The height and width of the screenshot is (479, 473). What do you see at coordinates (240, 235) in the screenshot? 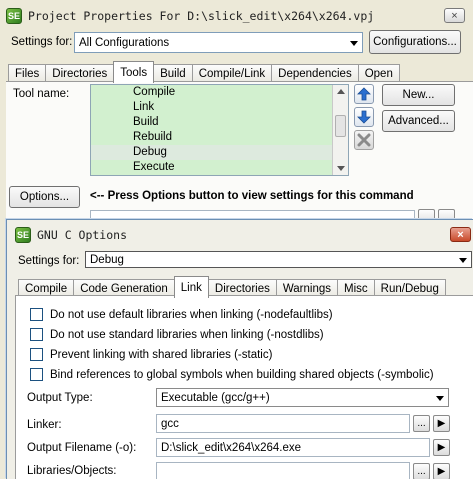
I see `inner-titlebar: SE GNU C Options ×` at bounding box center [240, 235].